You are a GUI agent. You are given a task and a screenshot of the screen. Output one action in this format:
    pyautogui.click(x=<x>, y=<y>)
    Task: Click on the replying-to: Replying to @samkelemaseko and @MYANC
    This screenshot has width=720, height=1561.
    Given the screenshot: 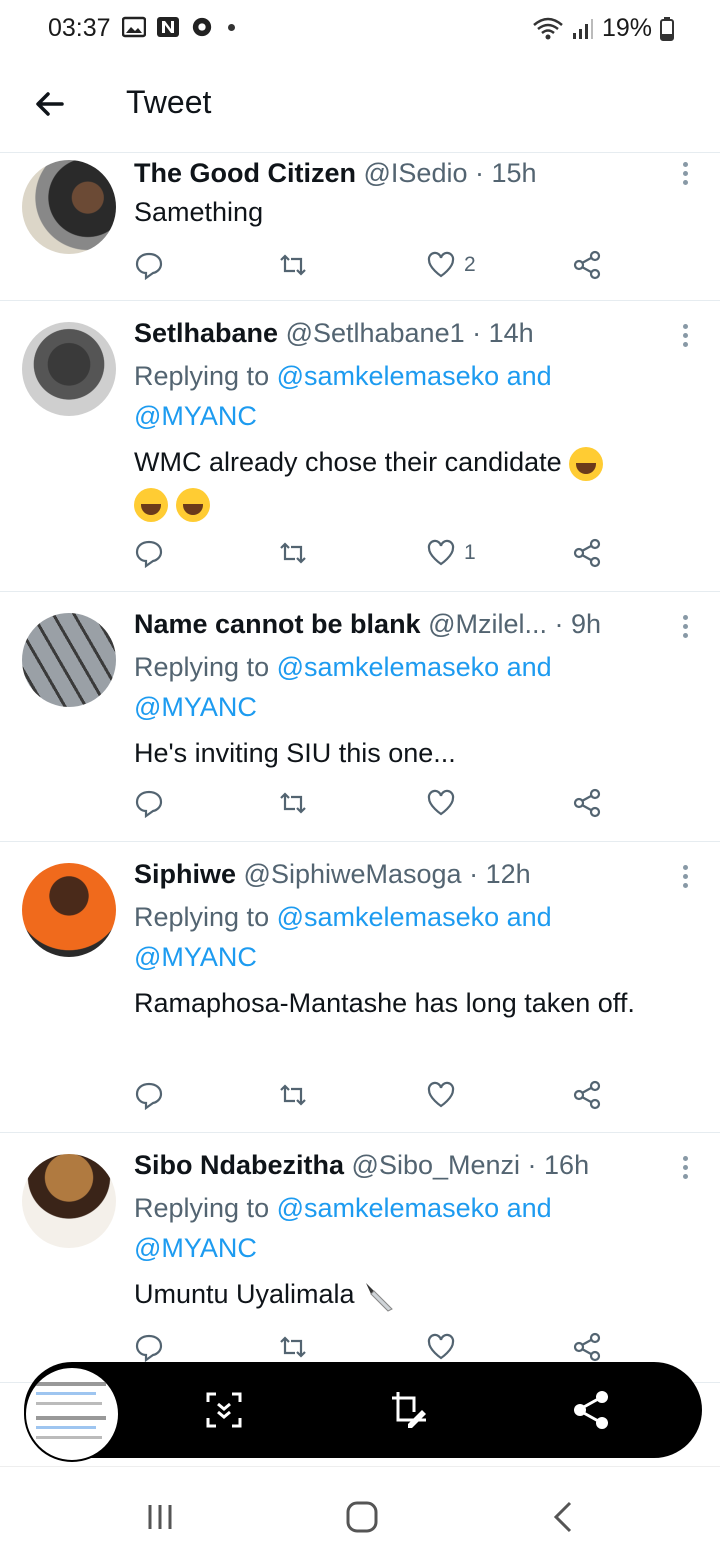 What is the action you would take?
    pyautogui.click(x=343, y=1228)
    